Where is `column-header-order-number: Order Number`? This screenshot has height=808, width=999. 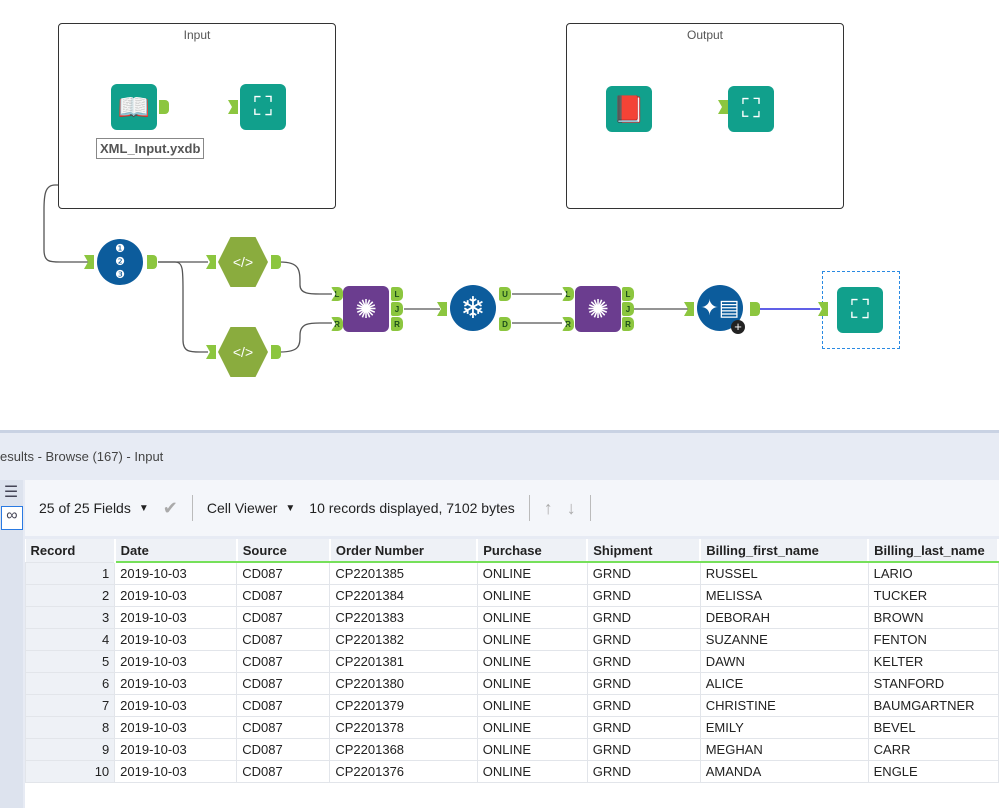 column-header-order-number: Order Number is located at coordinates (404, 551).